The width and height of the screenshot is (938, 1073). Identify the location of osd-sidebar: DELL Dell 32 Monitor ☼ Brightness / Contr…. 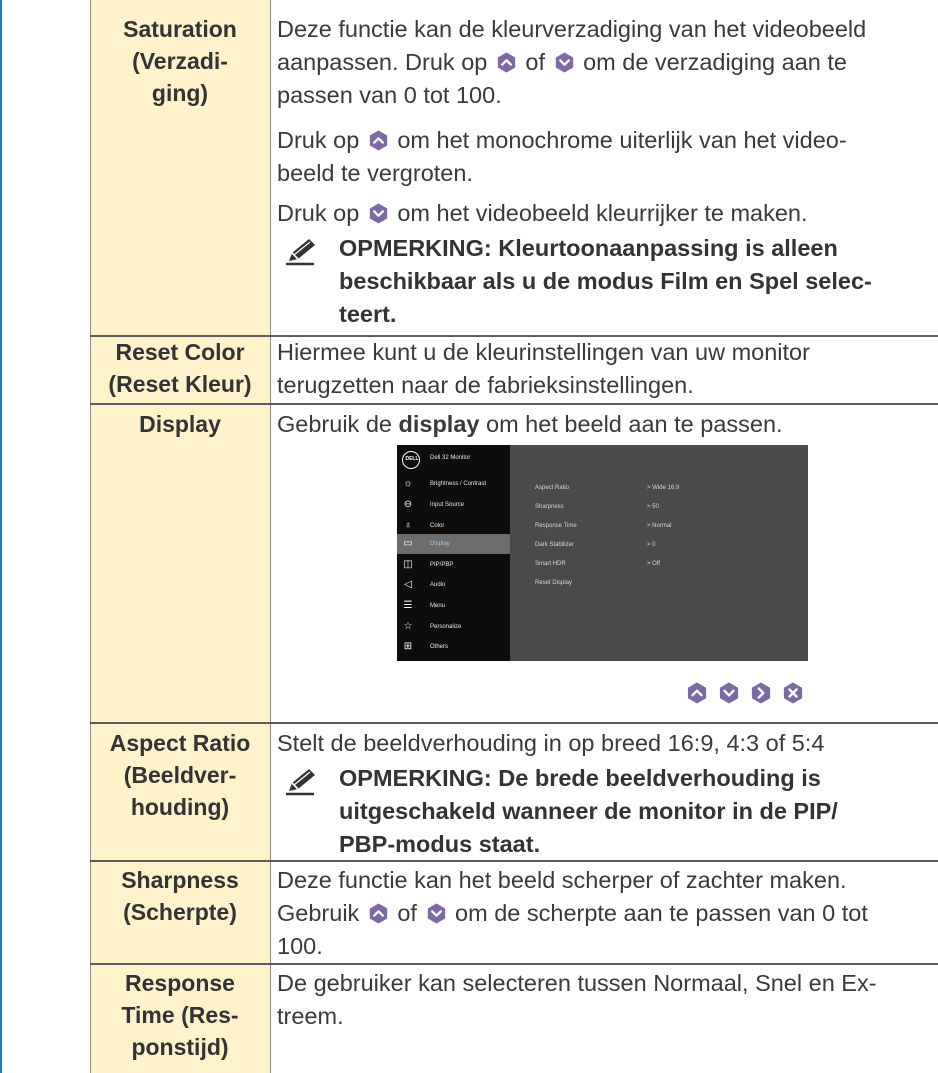
(453, 553).